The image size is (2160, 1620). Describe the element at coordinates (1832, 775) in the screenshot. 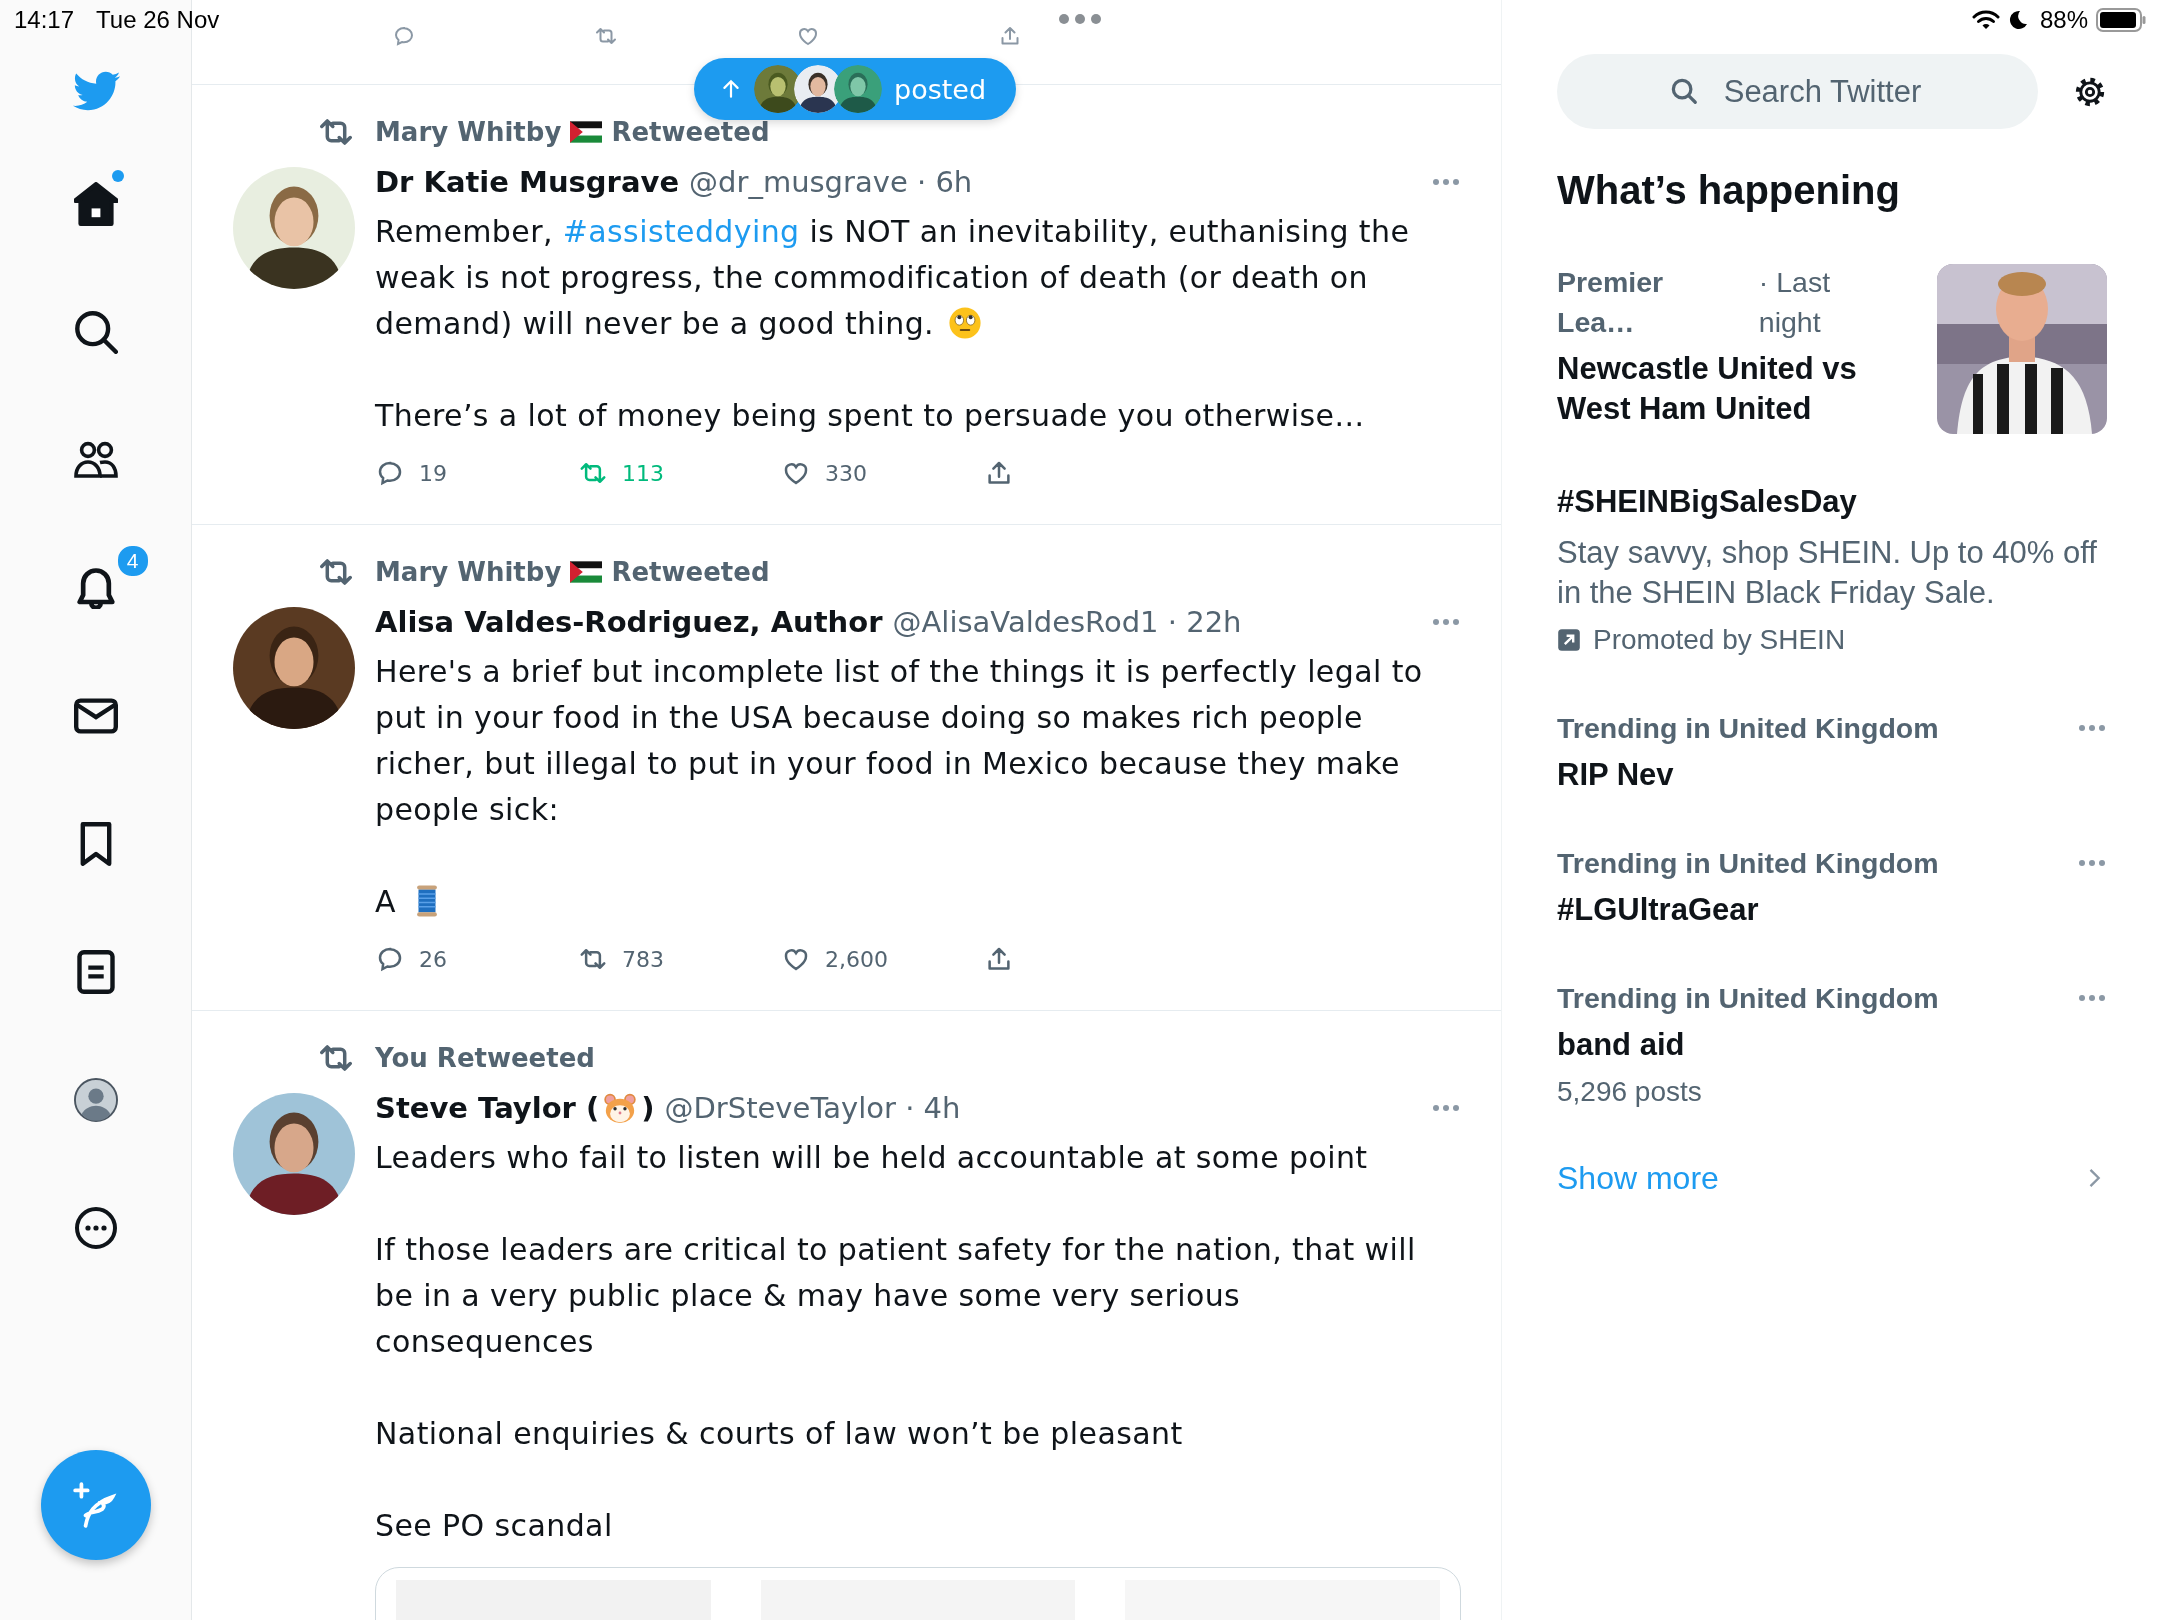

I see `trend-title: RIP Nev` at that location.